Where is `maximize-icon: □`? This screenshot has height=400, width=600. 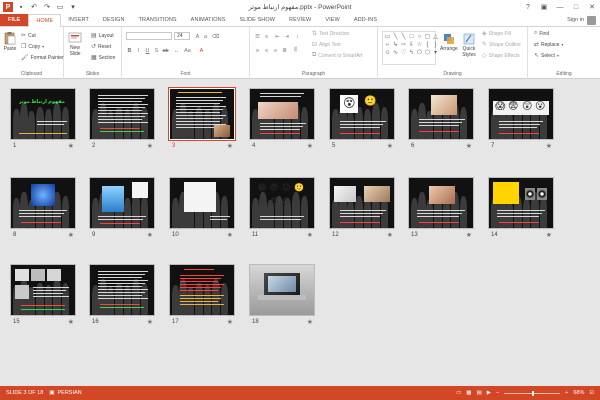
maximize-icon: □ is located at coordinates (576, 7).